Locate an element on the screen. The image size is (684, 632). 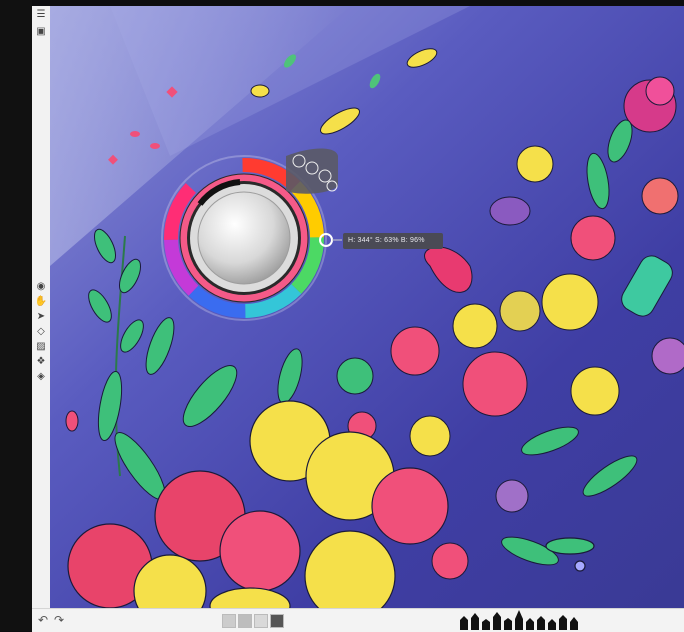
redo-icon: ↷ is located at coordinates (59, 620).